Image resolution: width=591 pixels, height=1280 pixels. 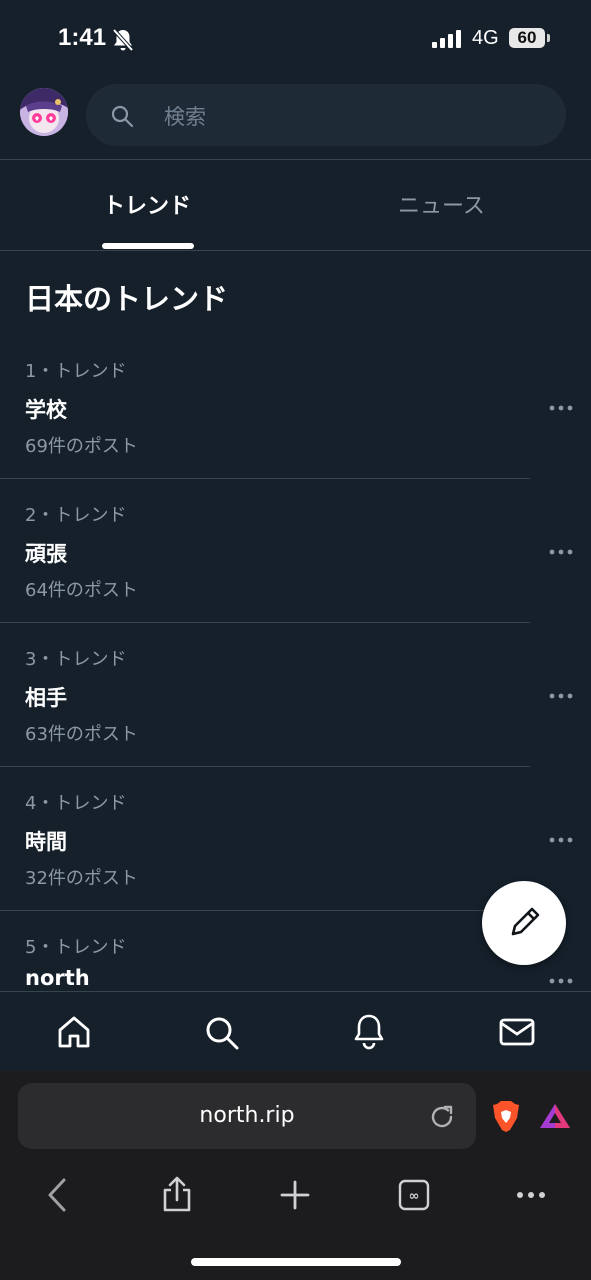 What do you see at coordinates (81, 590) in the screenshot?
I see `trend-count: 64件のポスト` at bounding box center [81, 590].